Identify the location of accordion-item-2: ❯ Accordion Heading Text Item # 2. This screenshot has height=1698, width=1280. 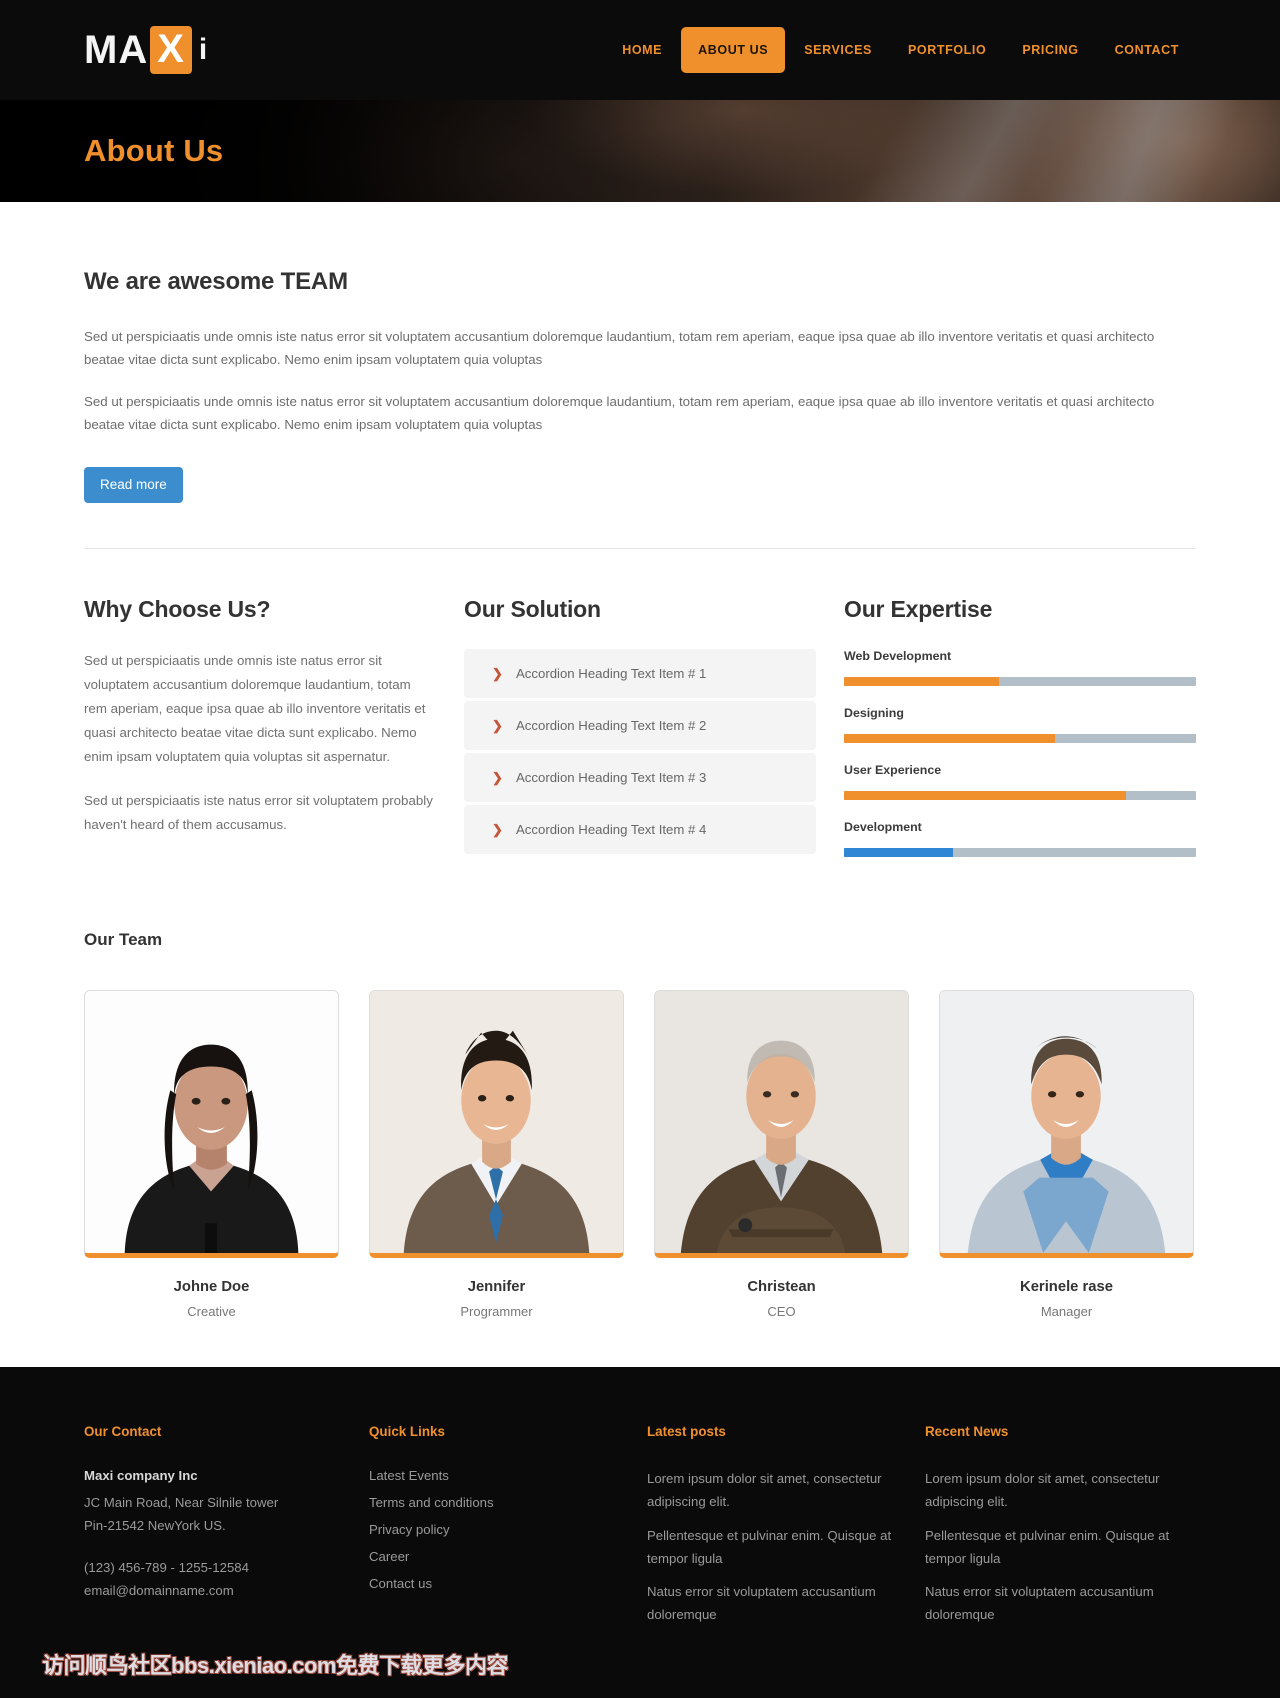
(640, 726).